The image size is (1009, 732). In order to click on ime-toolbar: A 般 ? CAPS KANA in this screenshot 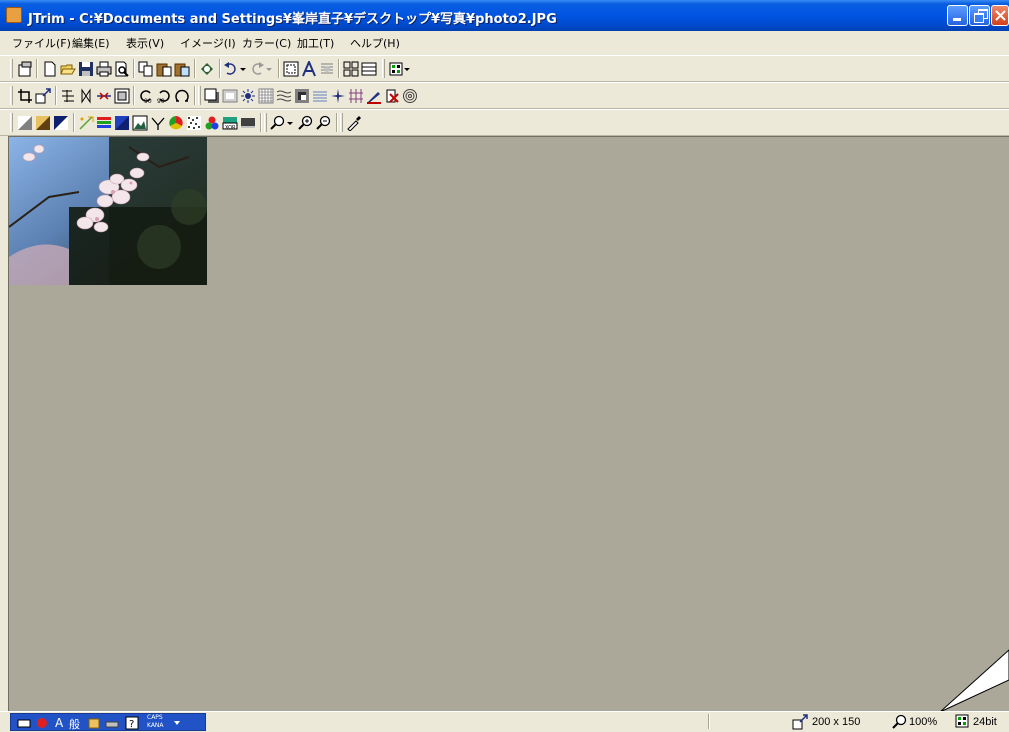, I will do `click(108, 722)`.